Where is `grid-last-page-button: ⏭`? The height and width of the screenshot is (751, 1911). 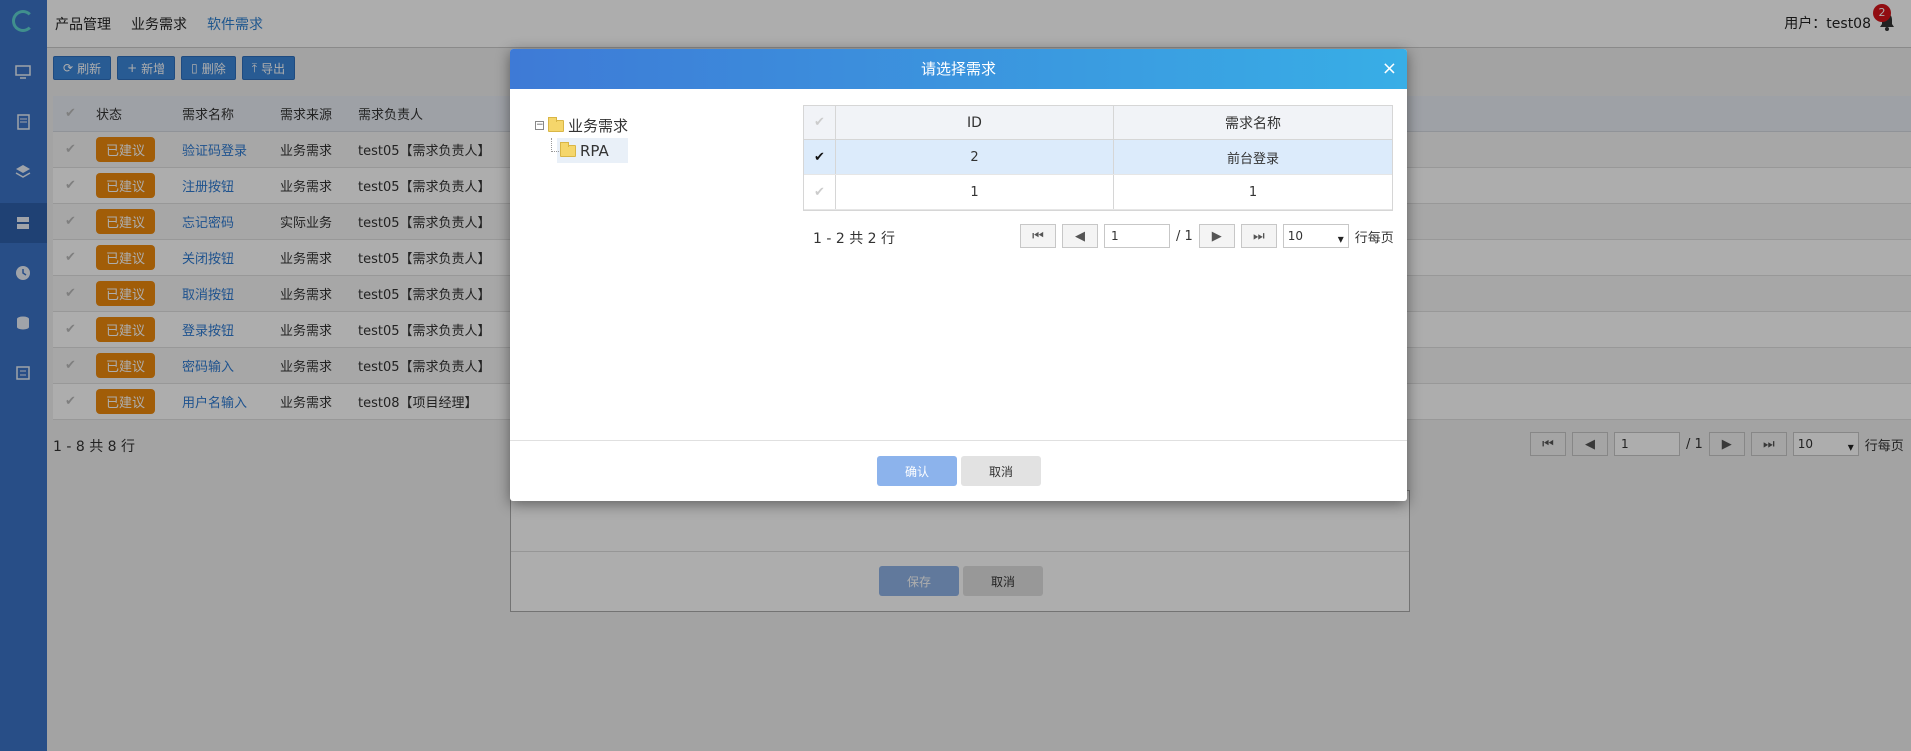
grid-last-page-button: ⏭ is located at coordinates (1258, 236).